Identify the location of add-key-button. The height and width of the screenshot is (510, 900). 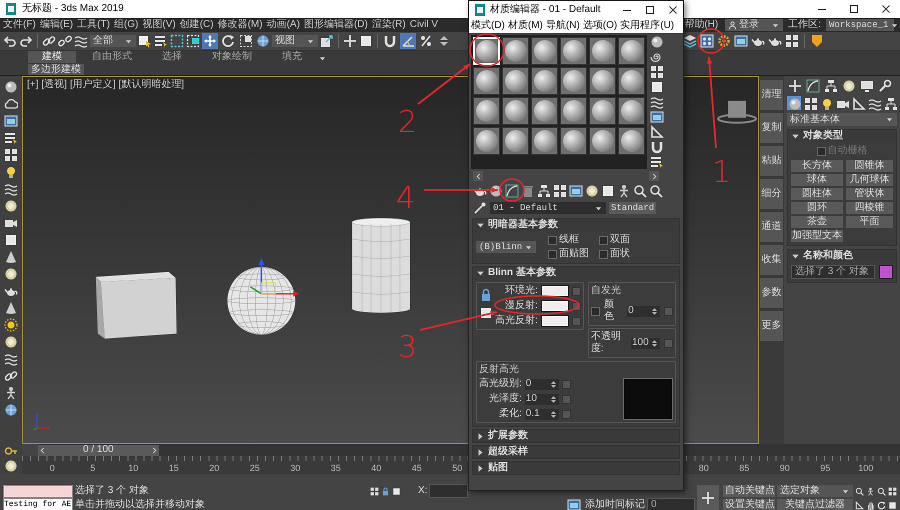
(708, 497).